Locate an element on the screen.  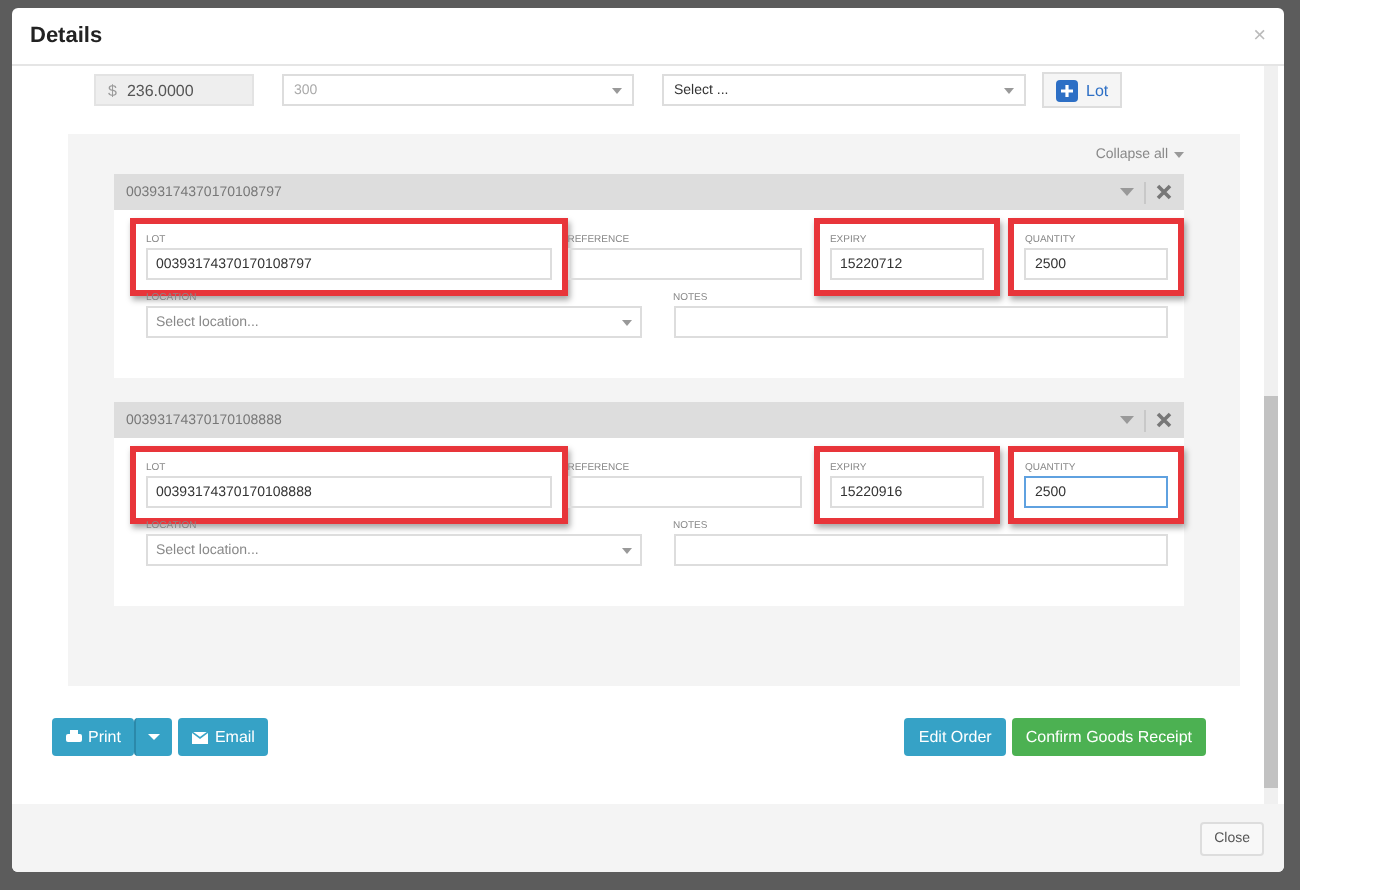
dropdown-button is located at coordinates (153, 737).